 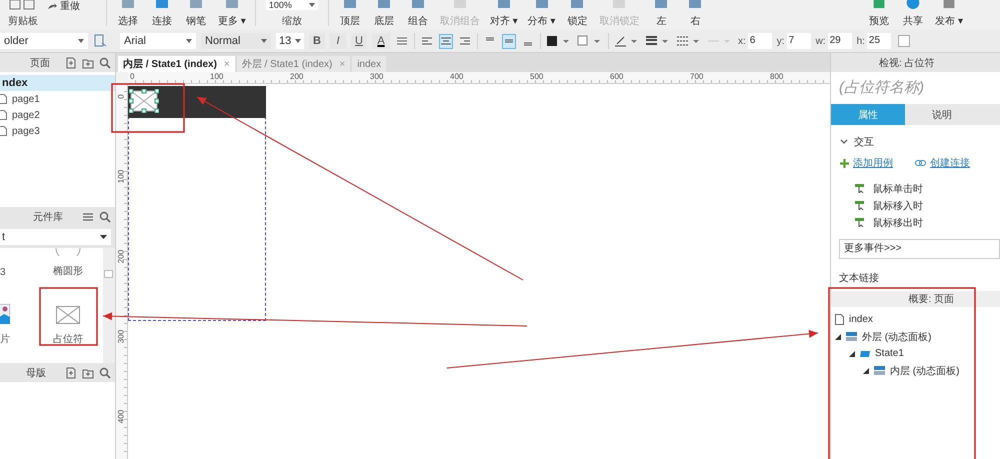 What do you see at coordinates (914, 87) in the screenshot?
I see `name-field: (占位符名称)` at bounding box center [914, 87].